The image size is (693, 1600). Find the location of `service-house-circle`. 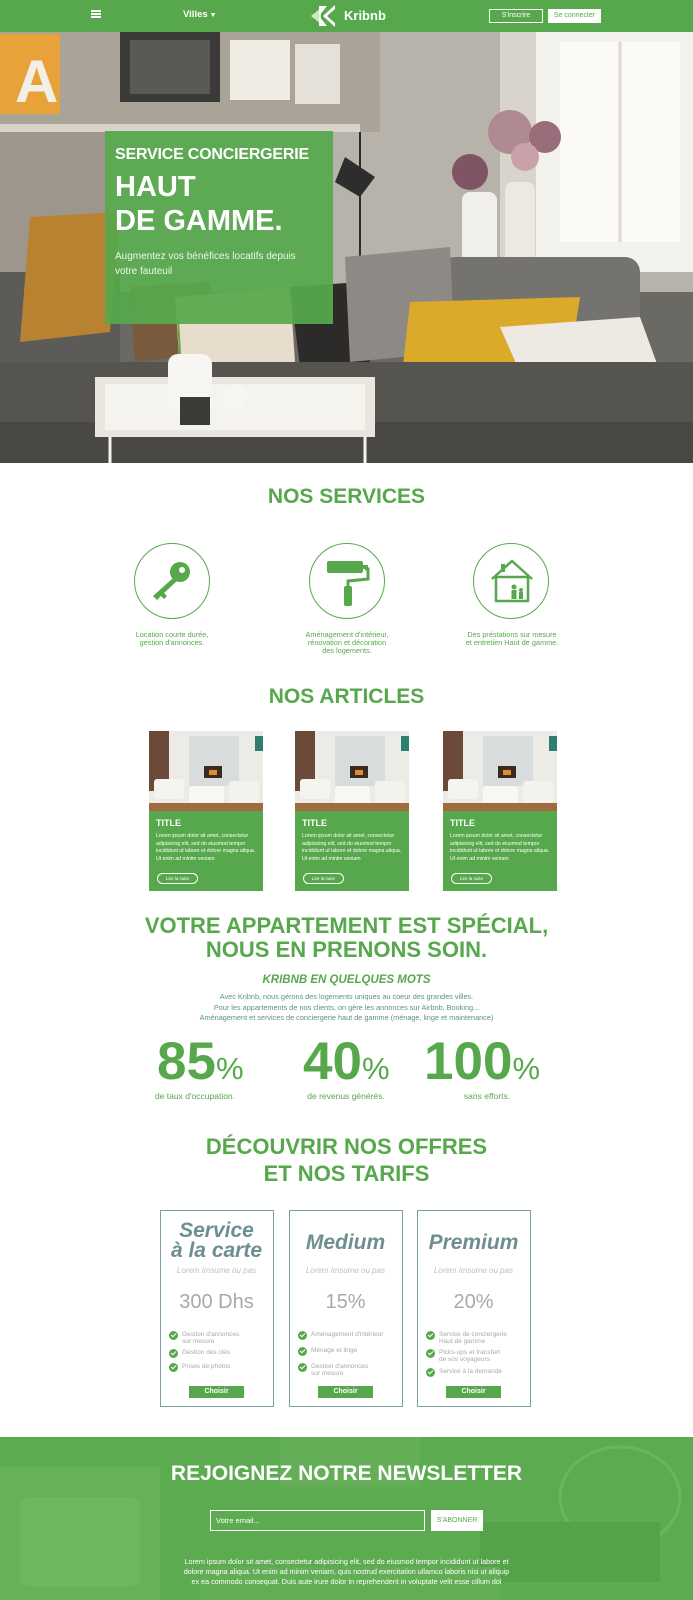

service-house-circle is located at coordinates (511, 581).